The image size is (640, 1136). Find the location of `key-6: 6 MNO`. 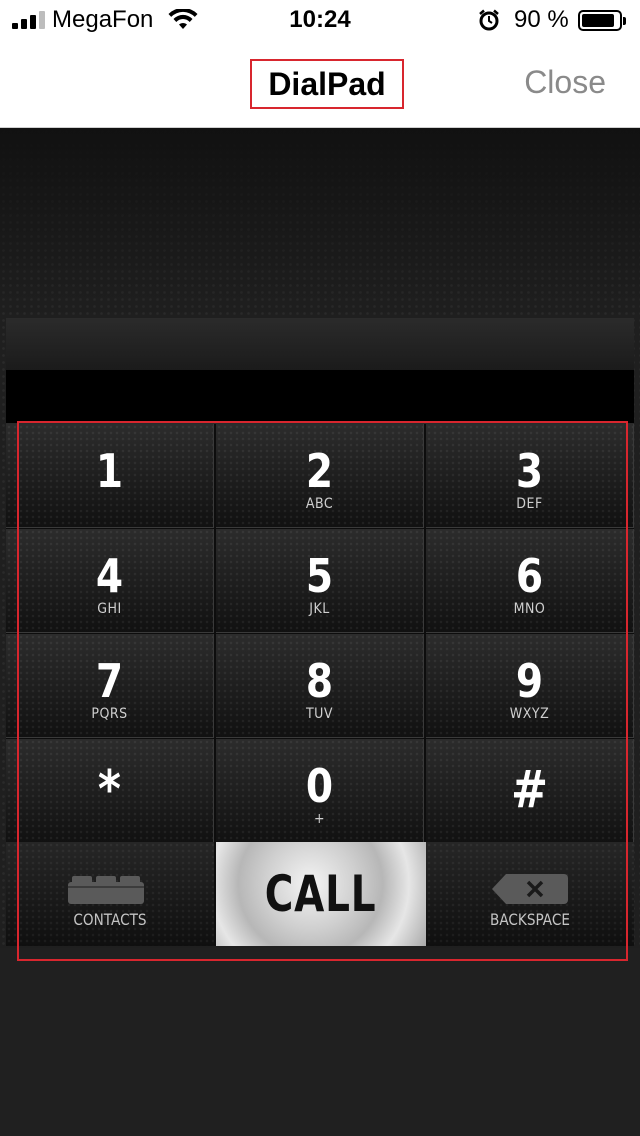

key-6: 6 MNO is located at coordinates (530, 581).